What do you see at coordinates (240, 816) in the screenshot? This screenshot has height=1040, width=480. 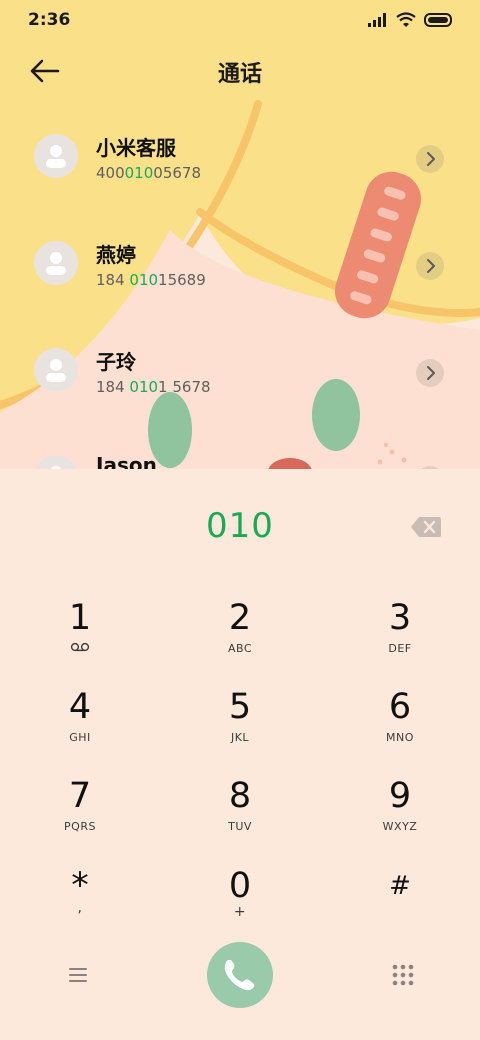 I see `dial-key-8: 8 TUV` at bounding box center [240, 816].